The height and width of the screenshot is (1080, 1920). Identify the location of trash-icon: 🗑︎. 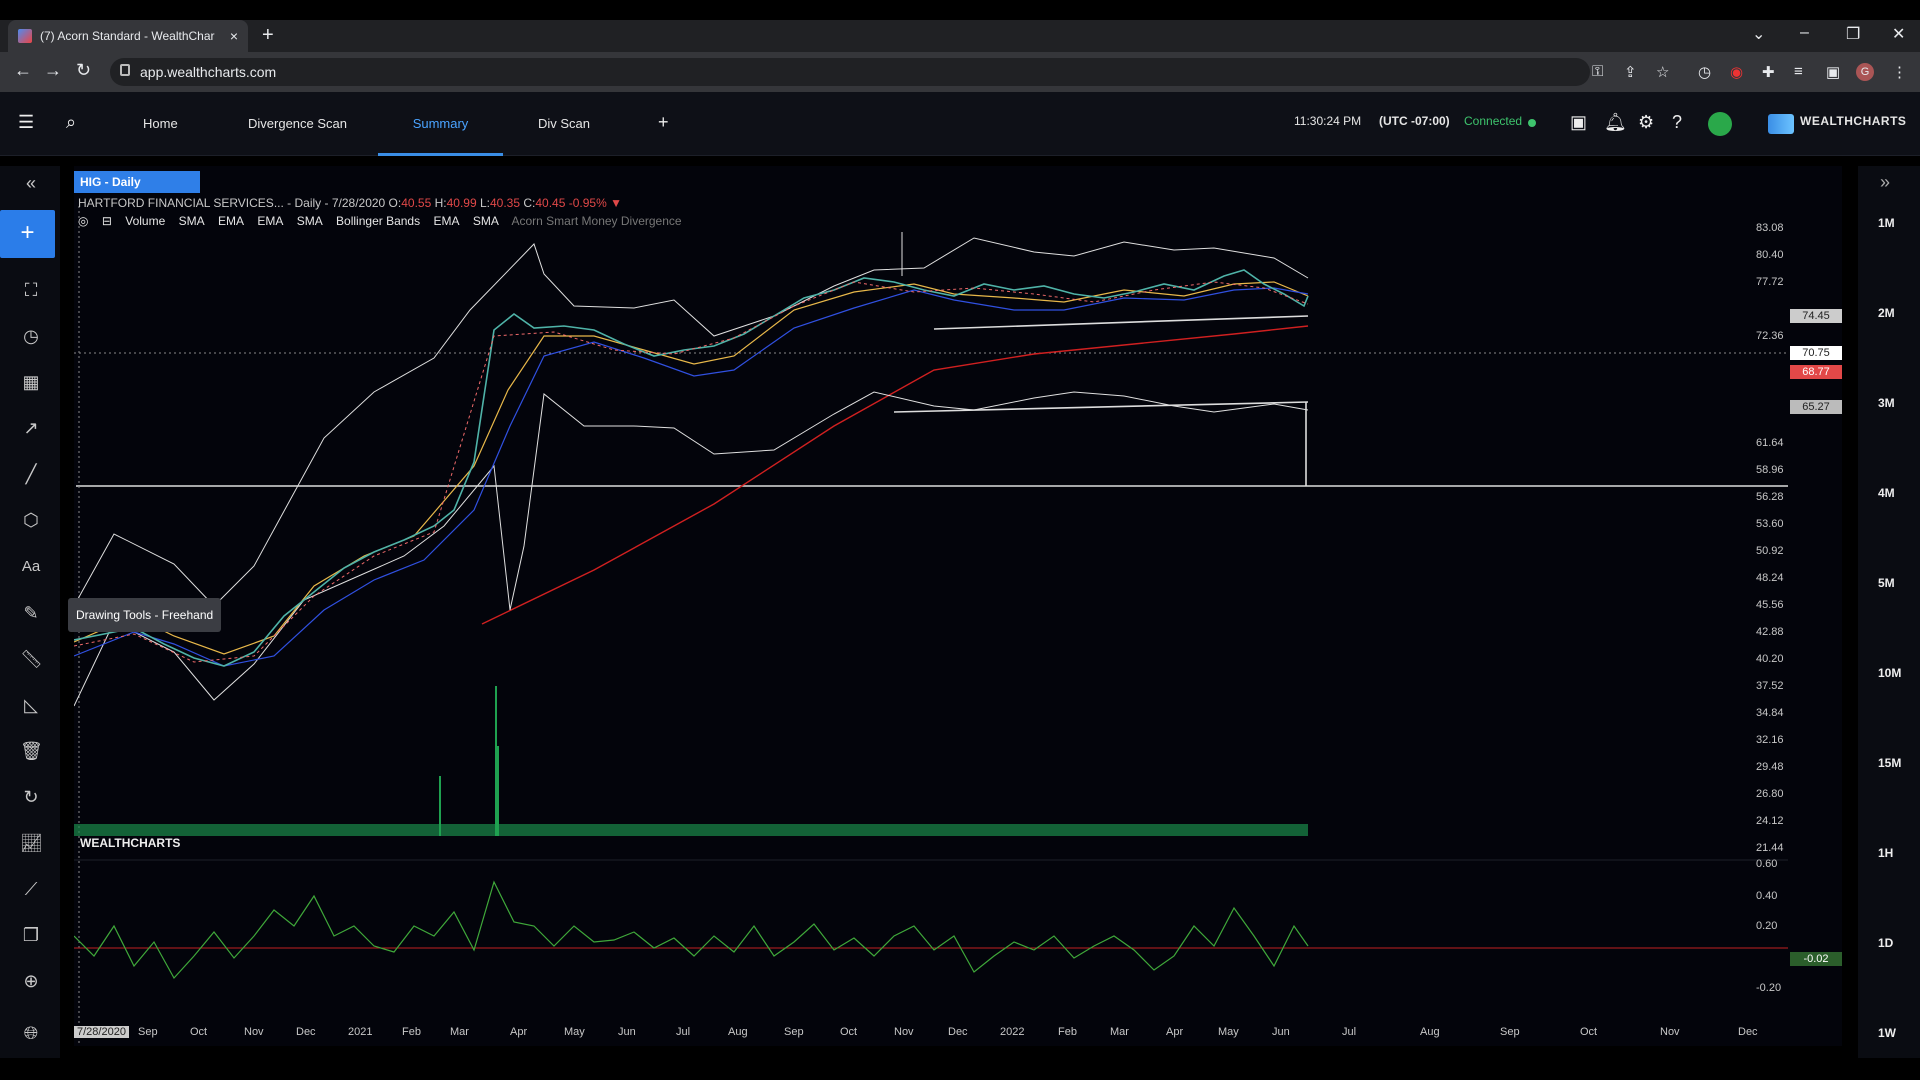
(31, 751).